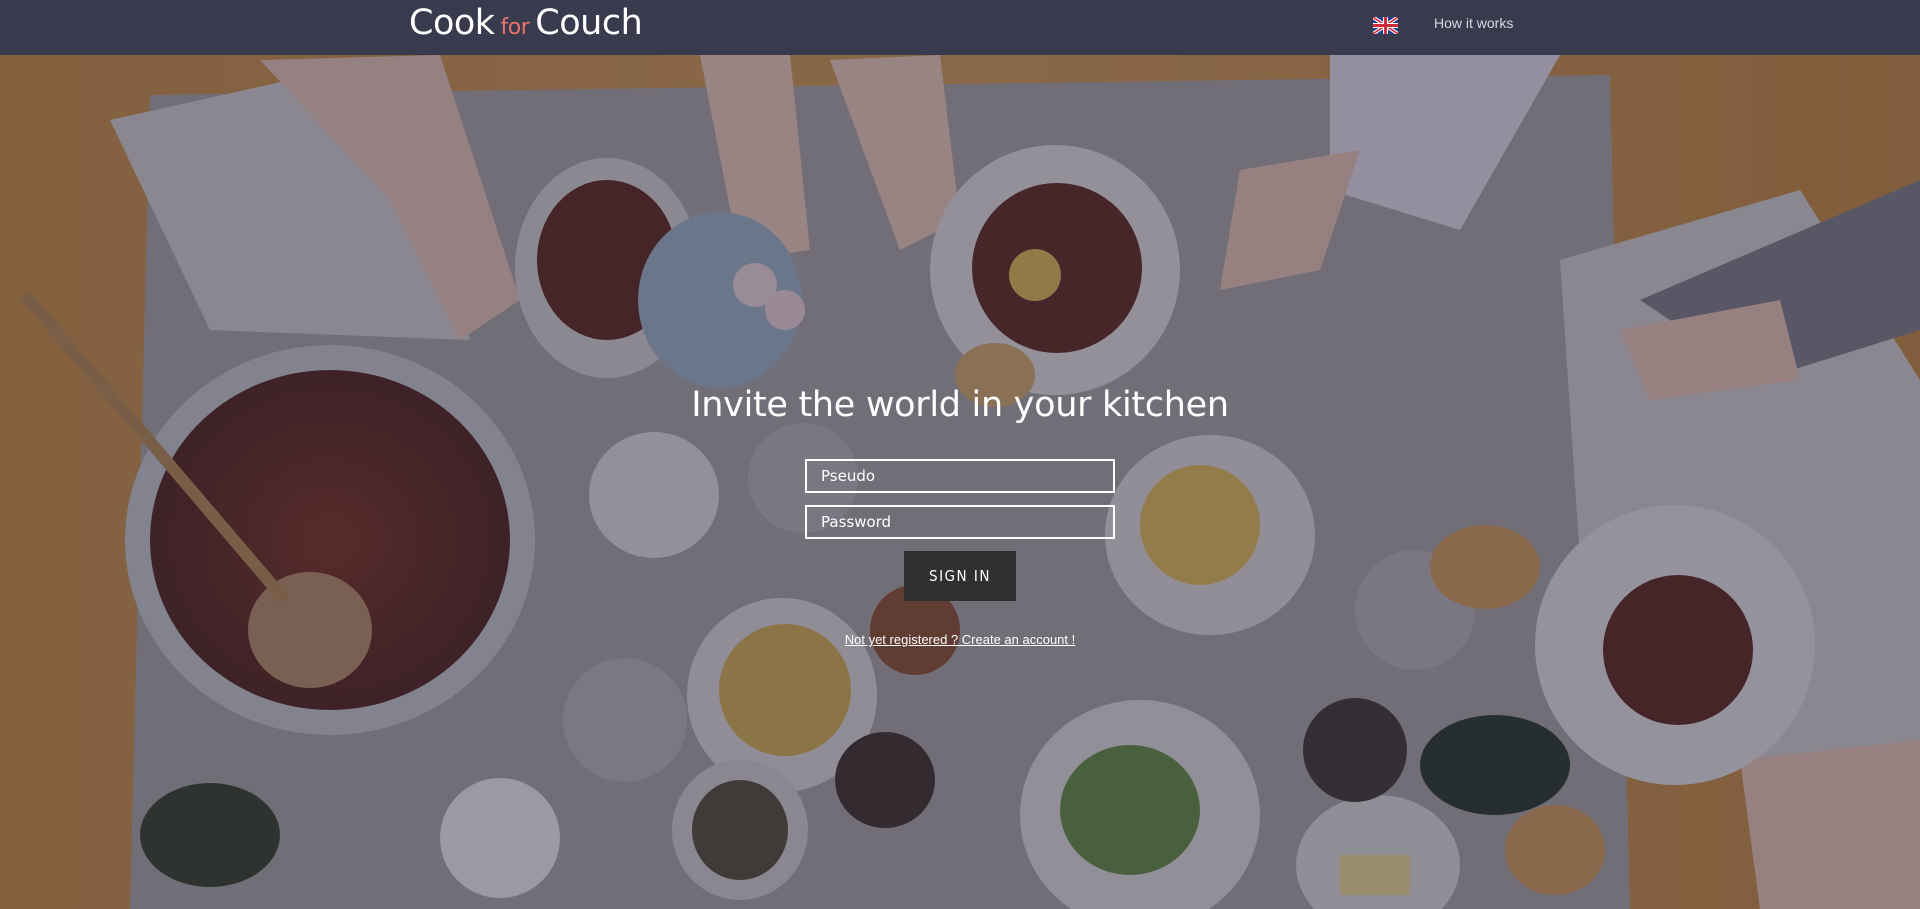 This screenshot has width=1920, height=909. What do you see at coordinates (960, 405) in the screenshot?
I see `hero-title: Invite the world in your kitchen` at bounding box center [960, 405].